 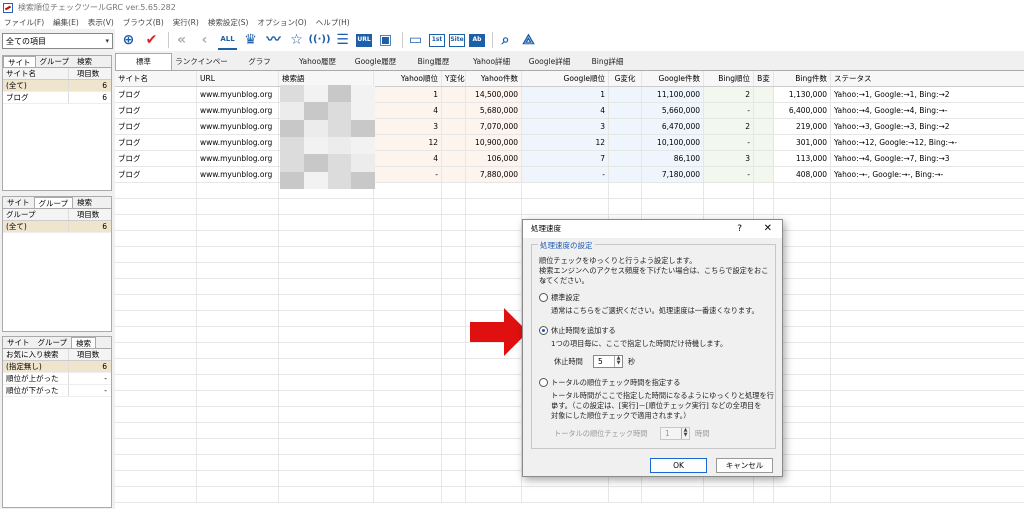 What do you see at coordinates (583, 331) in the screenshot?
I see `radio-add-pause-label: 休止時間を追加する` at bounding box center [583, 331].